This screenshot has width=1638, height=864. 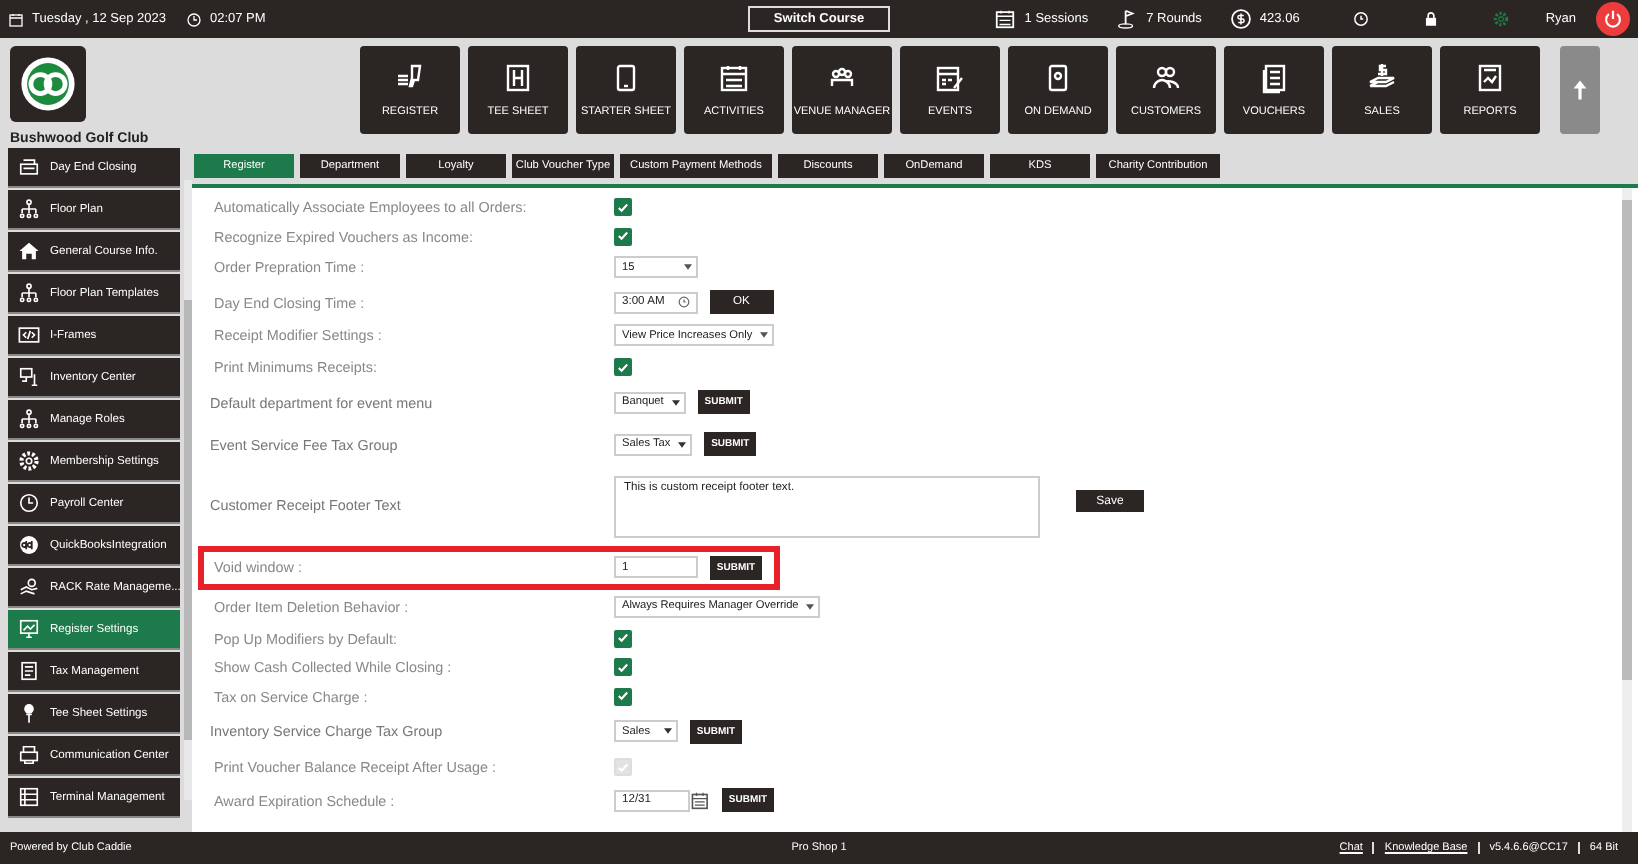 What do you see at coordinates (1430, 19) in the screenshot?
I see `lock-icon` at bounding box center [1430, 19].